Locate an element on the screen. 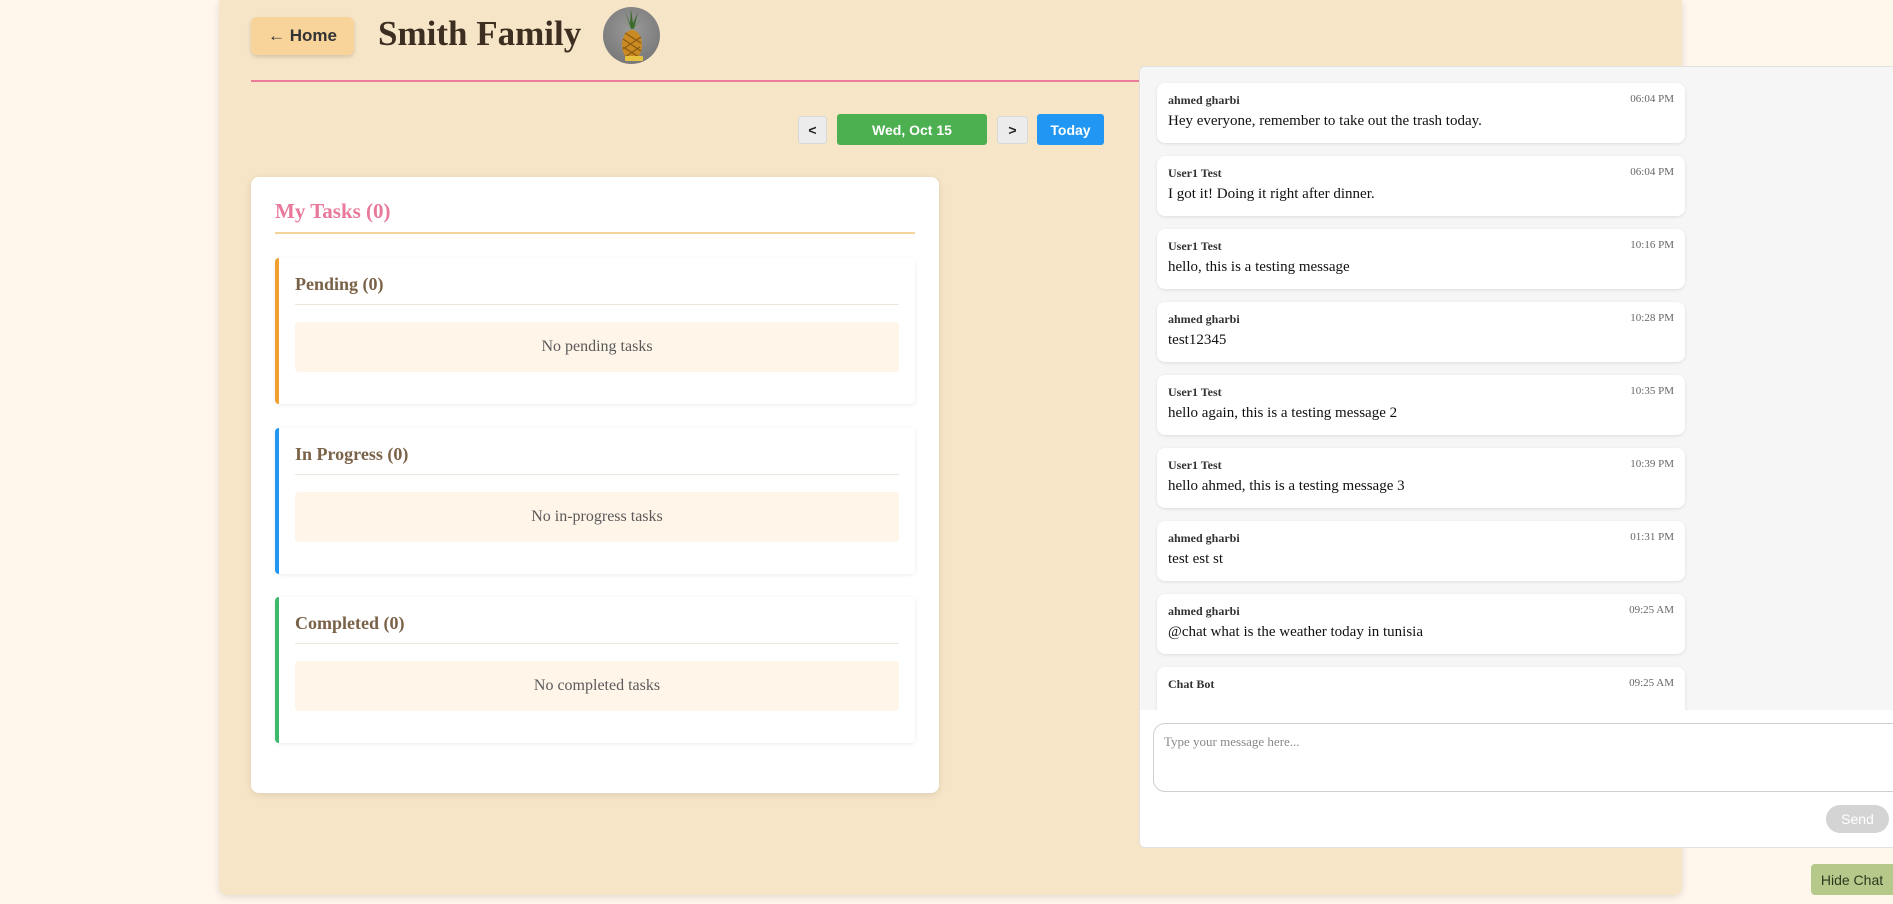 The height and width of the screenshot is (904, 1893). chat-message: ahmed gharbi 10:28 PM test12345 is located at coordinates (1421, 332).